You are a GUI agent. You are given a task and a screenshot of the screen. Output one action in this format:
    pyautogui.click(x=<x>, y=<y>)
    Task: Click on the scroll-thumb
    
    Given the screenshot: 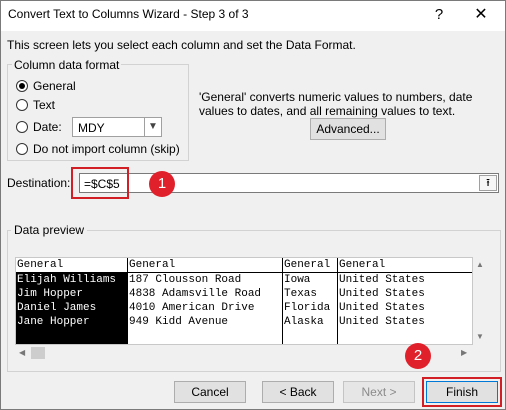 What is the action you would take?
    pyautogui.click(x=38, y=353)
    